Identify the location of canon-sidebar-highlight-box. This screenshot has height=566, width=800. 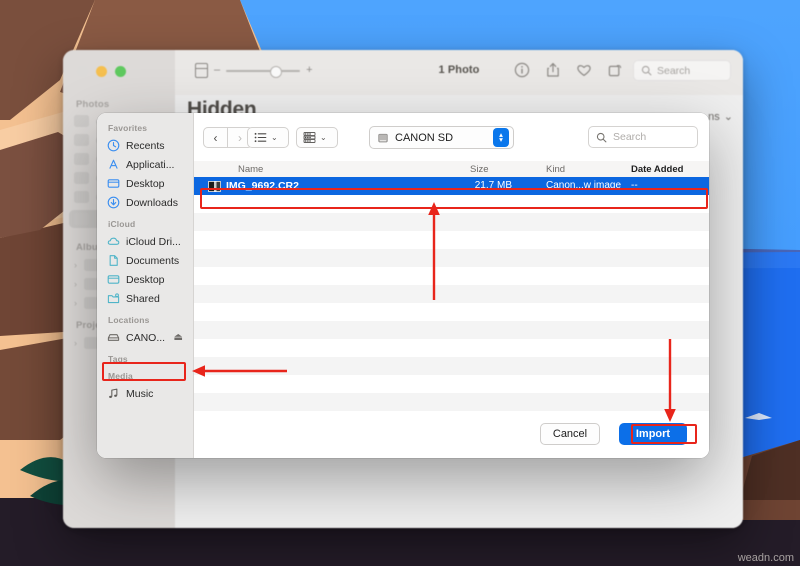
(144, 371).